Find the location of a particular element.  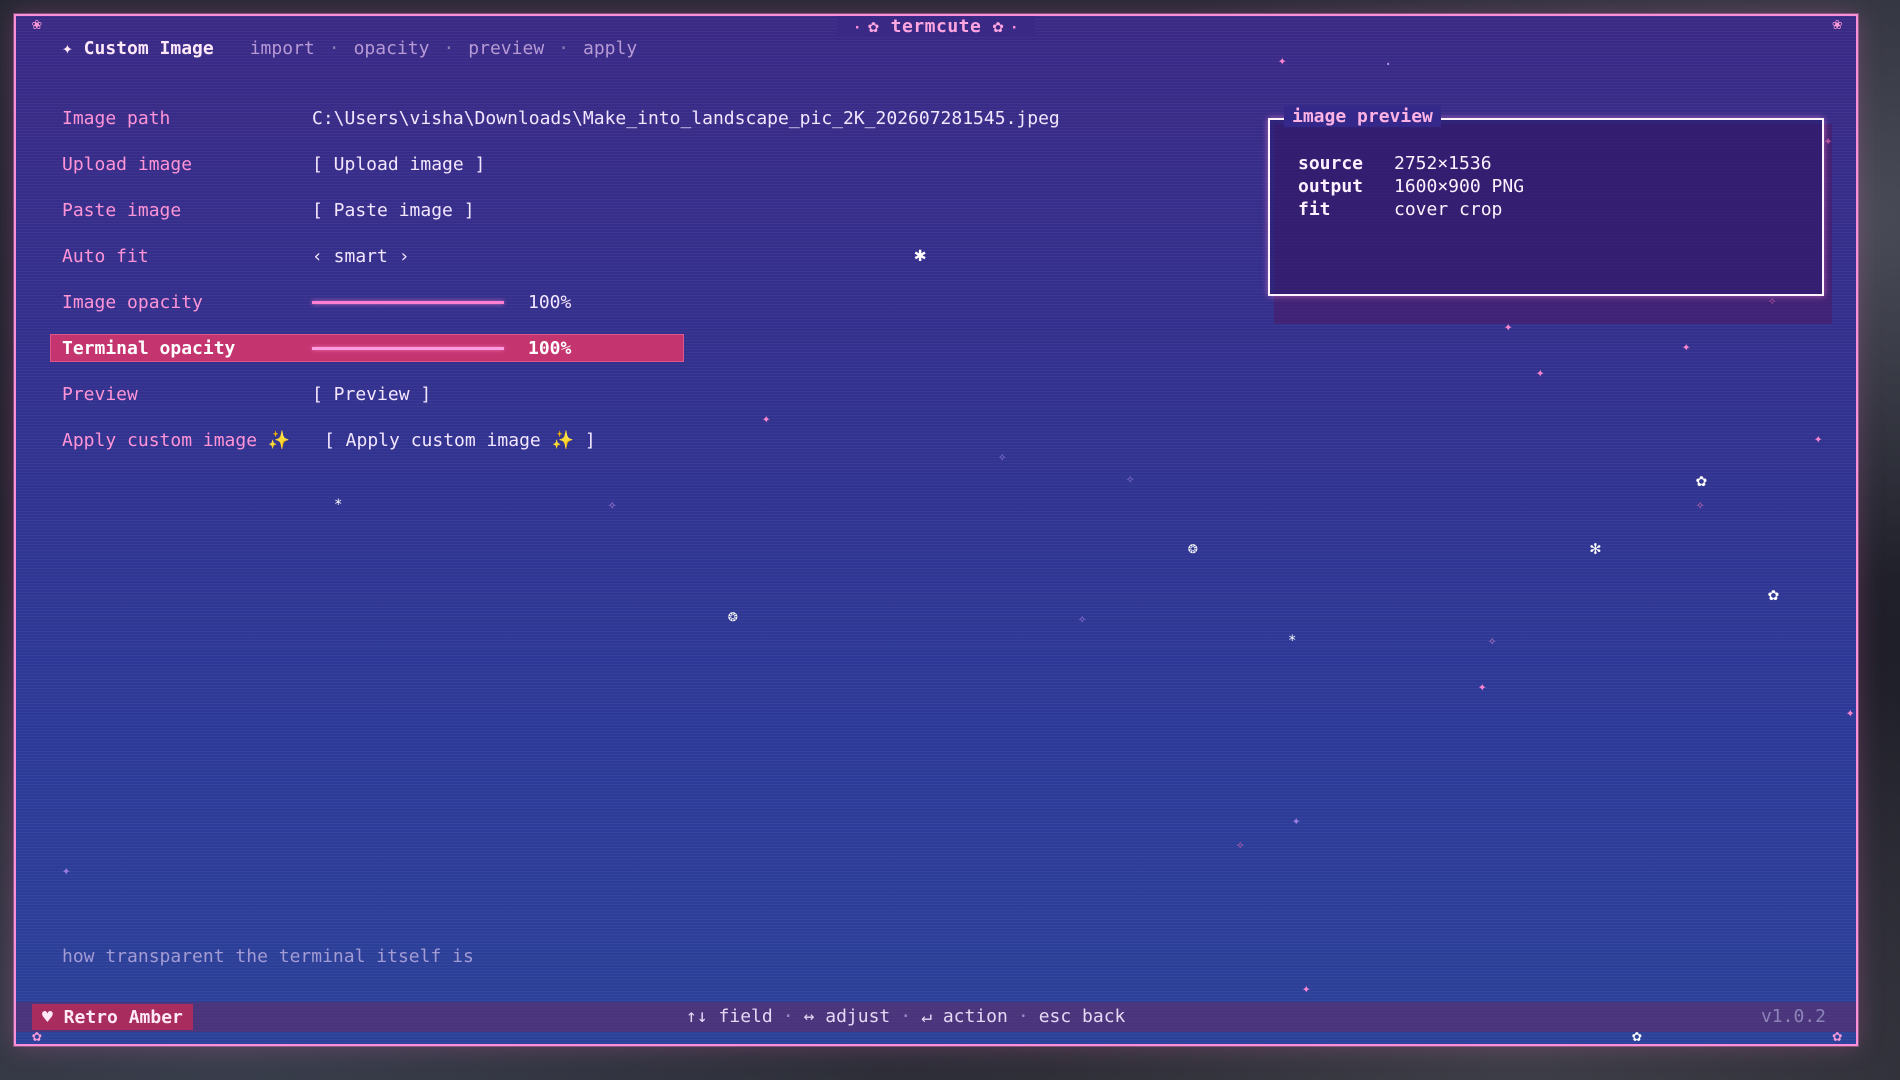

field-terminal-opacity: Terminal opacity 100% is located at coordinates (367, 348).